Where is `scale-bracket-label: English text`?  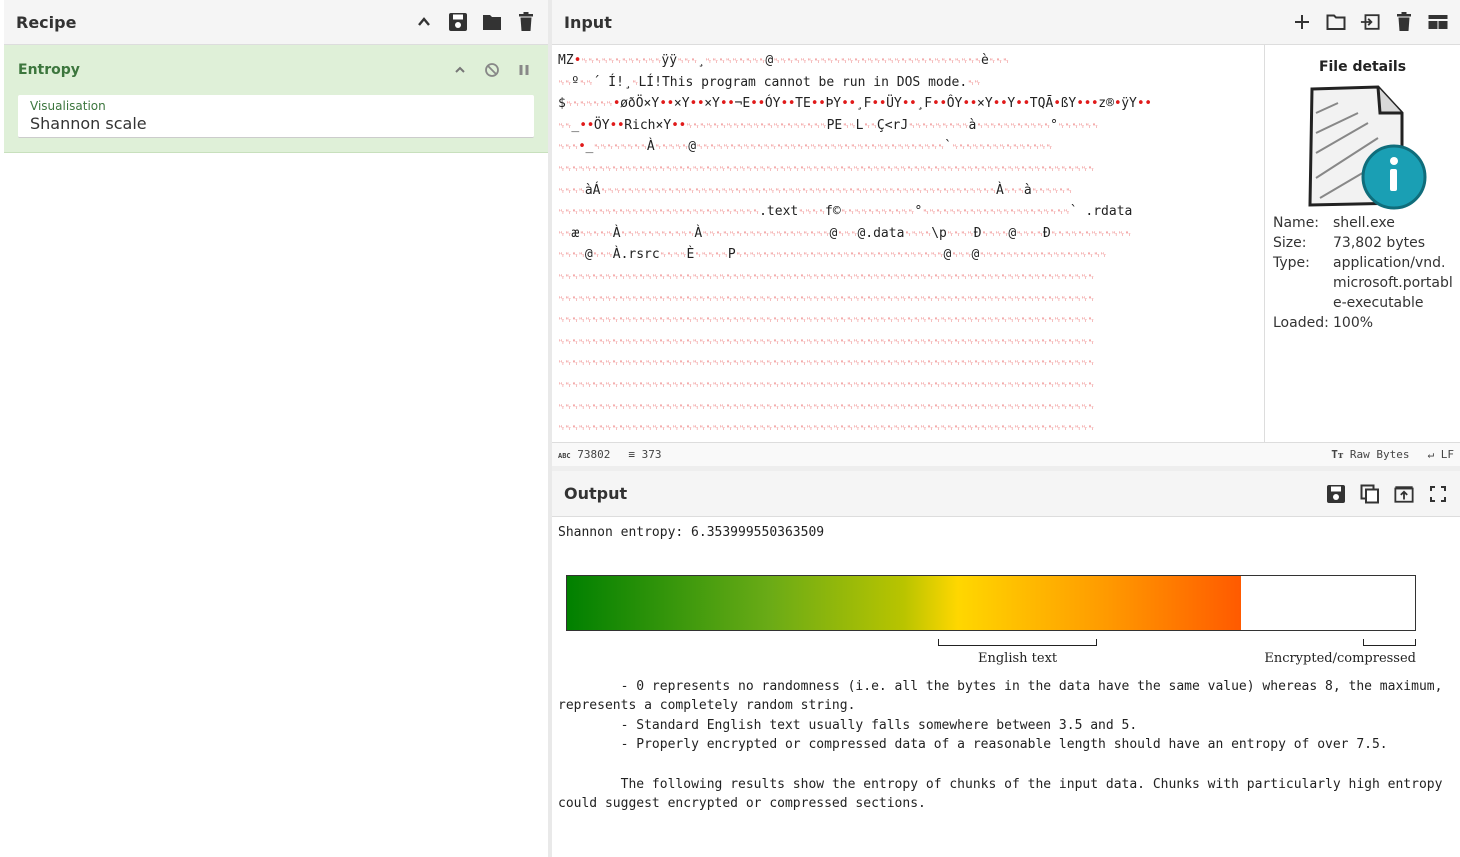
scale-bracket-label: English text is located at coordinates (1017, 658).